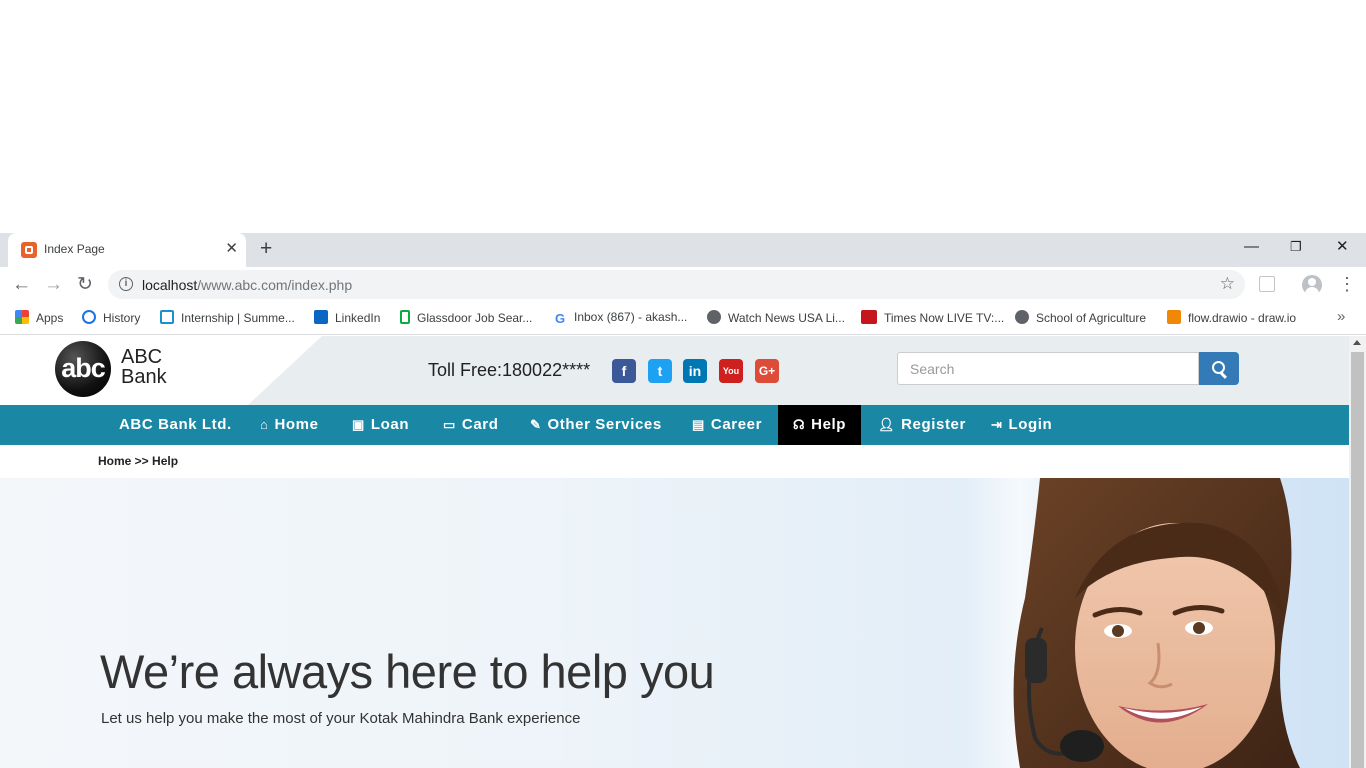  What do you see at coordinates (624, 371) in the screenshot?
I see `facebook-icon: f` at bounding box center [624, 371].